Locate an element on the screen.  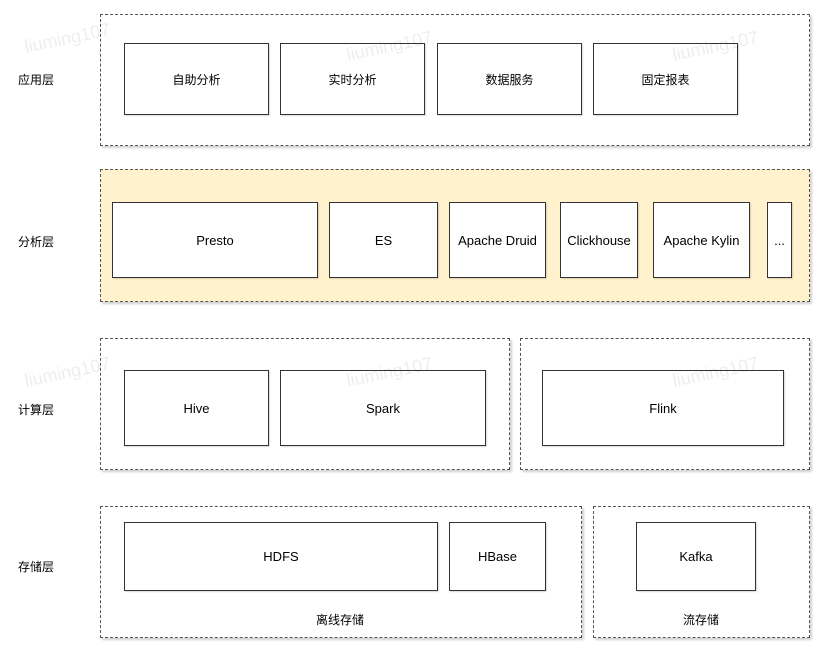
box-kafka: Kafka is located at coordinates (696, 556).